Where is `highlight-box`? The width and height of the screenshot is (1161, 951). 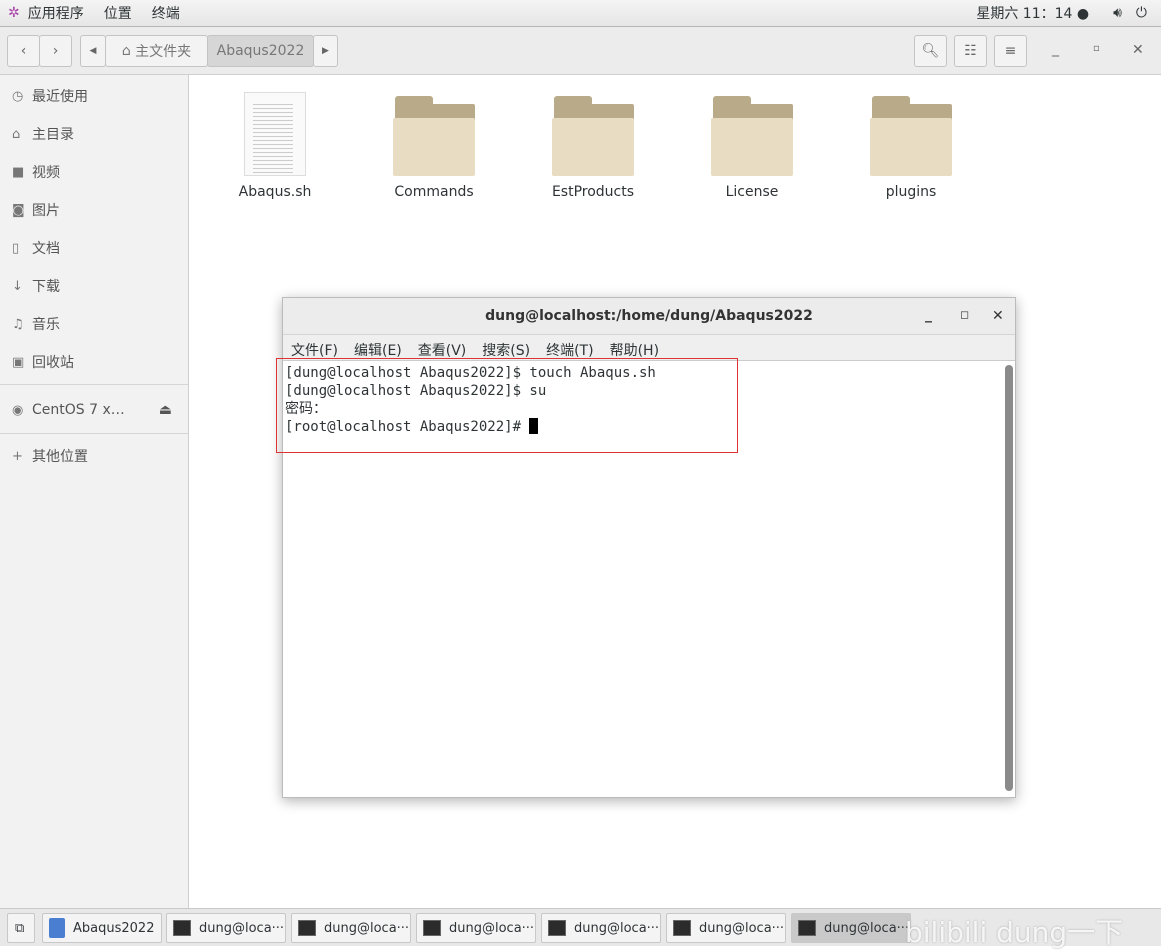
highlight-box is located at coordinates (507, 405).